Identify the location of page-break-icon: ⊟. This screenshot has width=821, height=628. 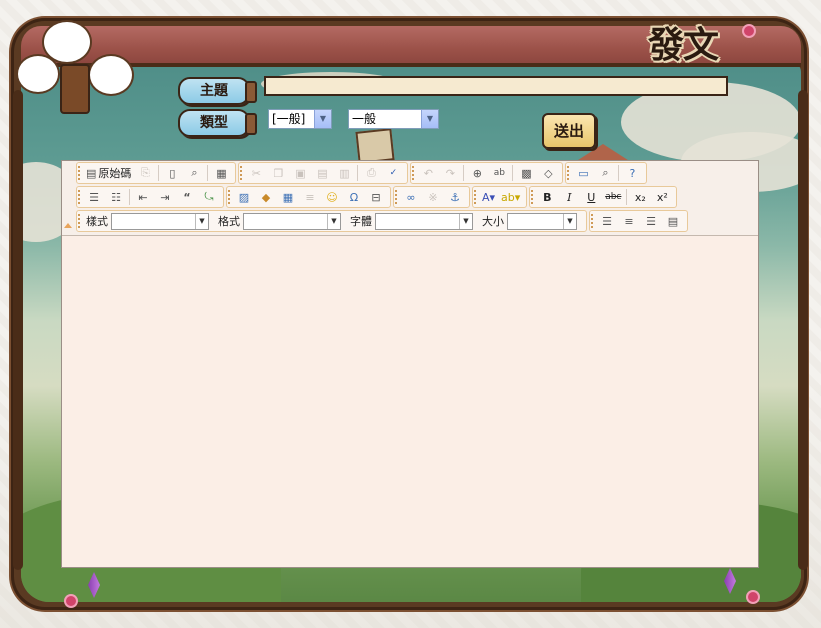
(376, 197).